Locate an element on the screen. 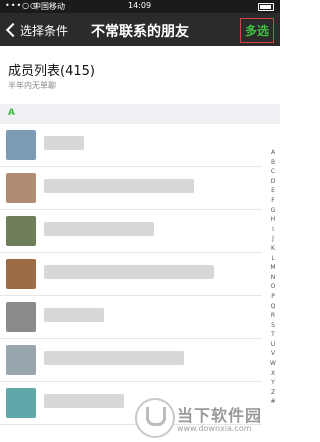  index-letter: H is located at coordinates (273, 220).